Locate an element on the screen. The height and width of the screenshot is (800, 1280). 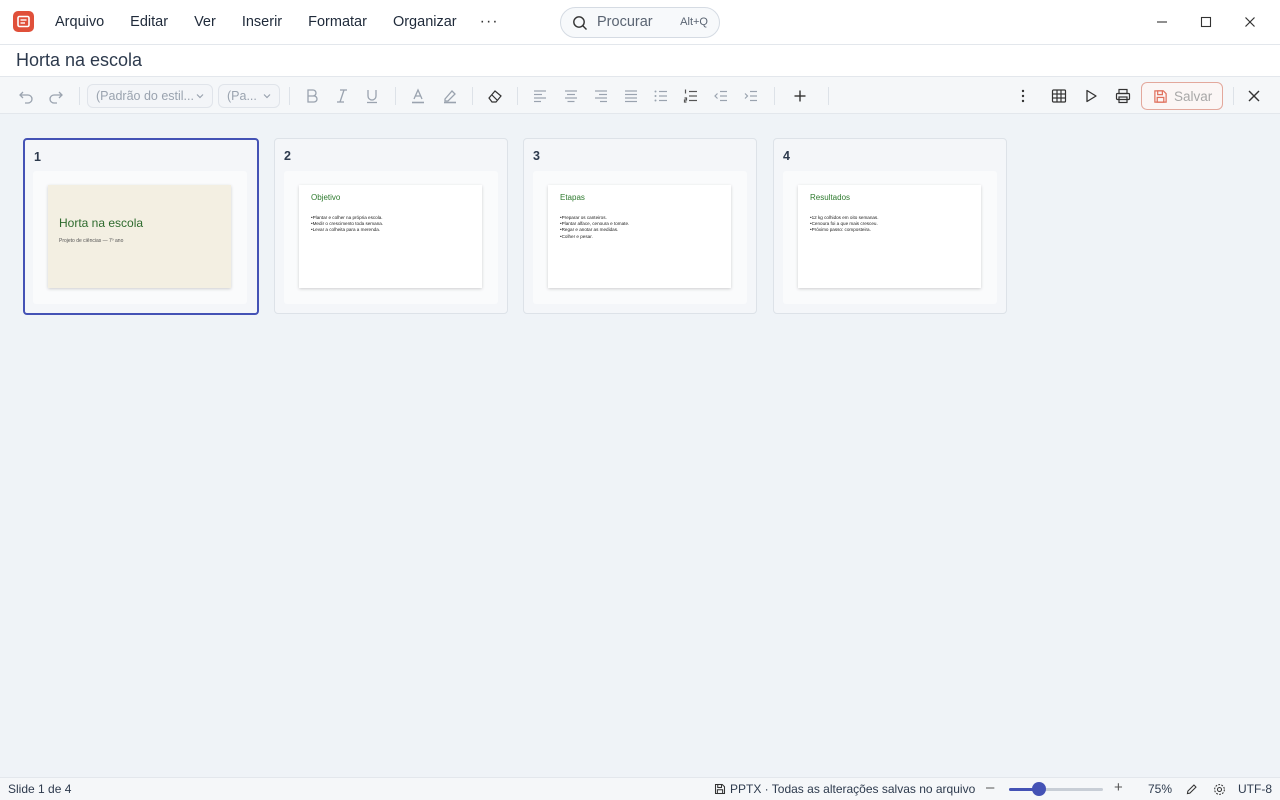
play-icon is located at coordinates (1091, 96).